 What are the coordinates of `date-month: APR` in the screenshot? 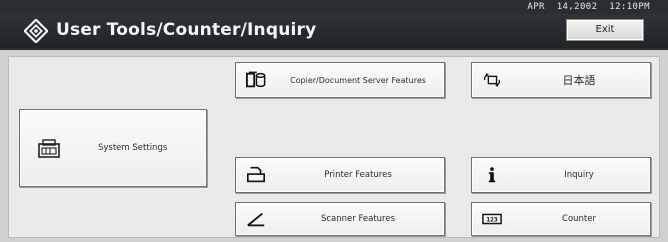 It's located at (536, 7).